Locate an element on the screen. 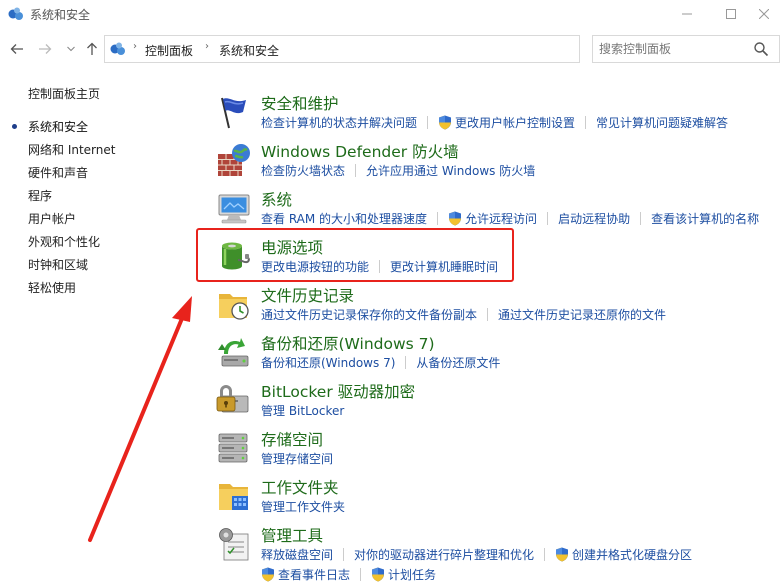  link-event-logs: 查看事件日志 is located at coordinates (305, 574).